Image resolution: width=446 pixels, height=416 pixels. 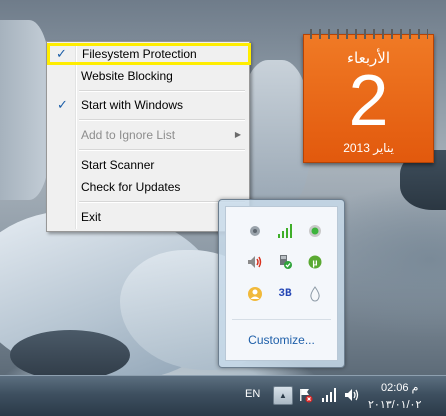 I want to click on calendar-gadget: الأربعاء 2 يناير 2013, so click(x=368, y=96).